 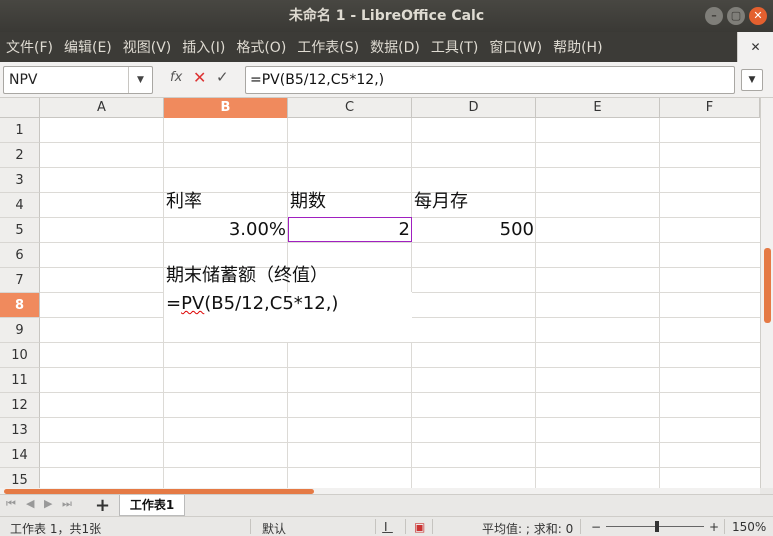 I want to click on column-header-b: B, so click(x=226, y=108).